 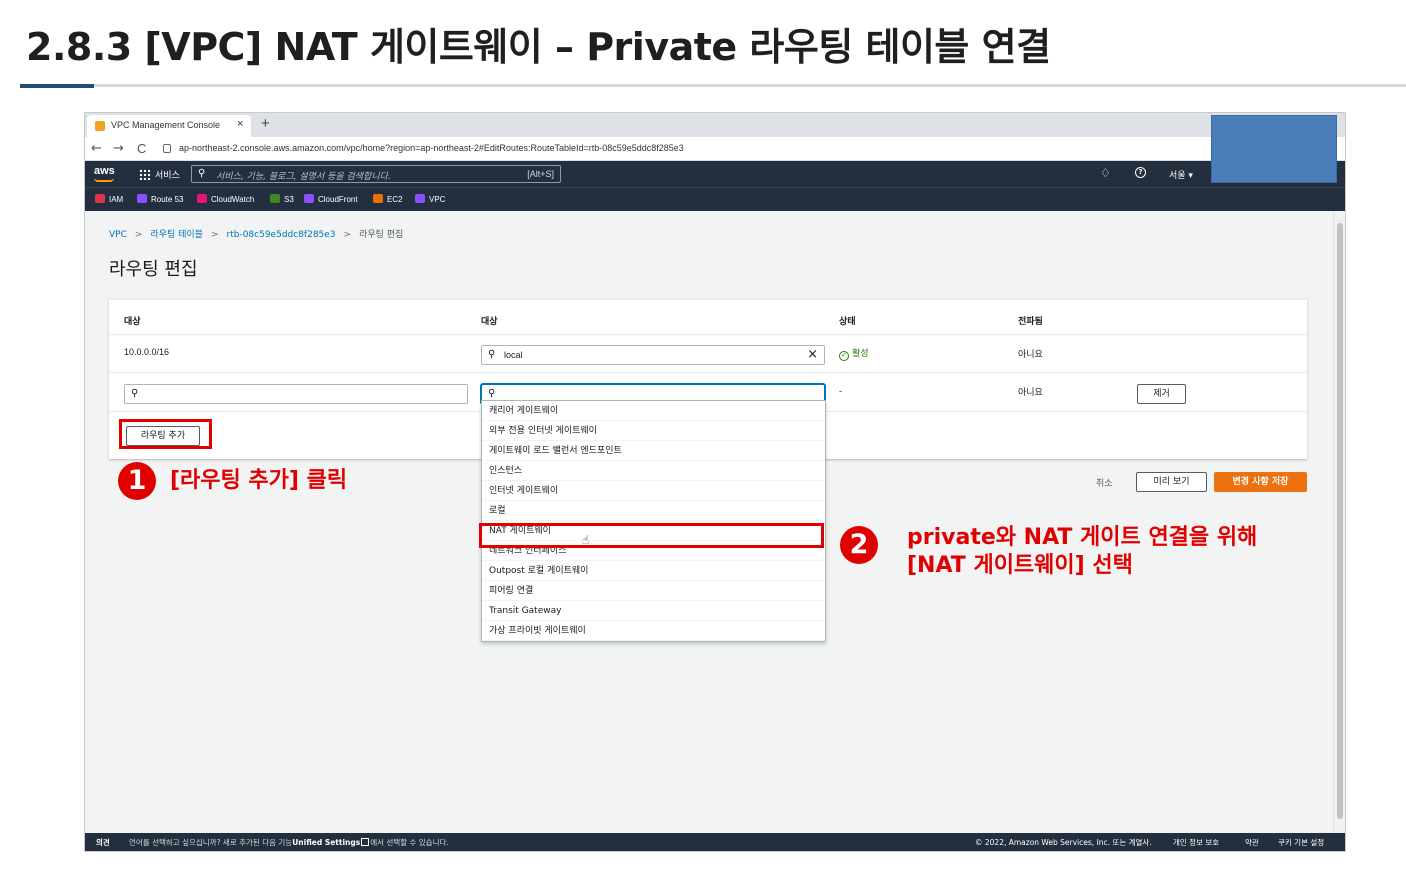 What do you see at coordinates (653, 355) in the screenshot?
I see `row1-target-input: ⚲ local ×` at bounding box center [653, 355].